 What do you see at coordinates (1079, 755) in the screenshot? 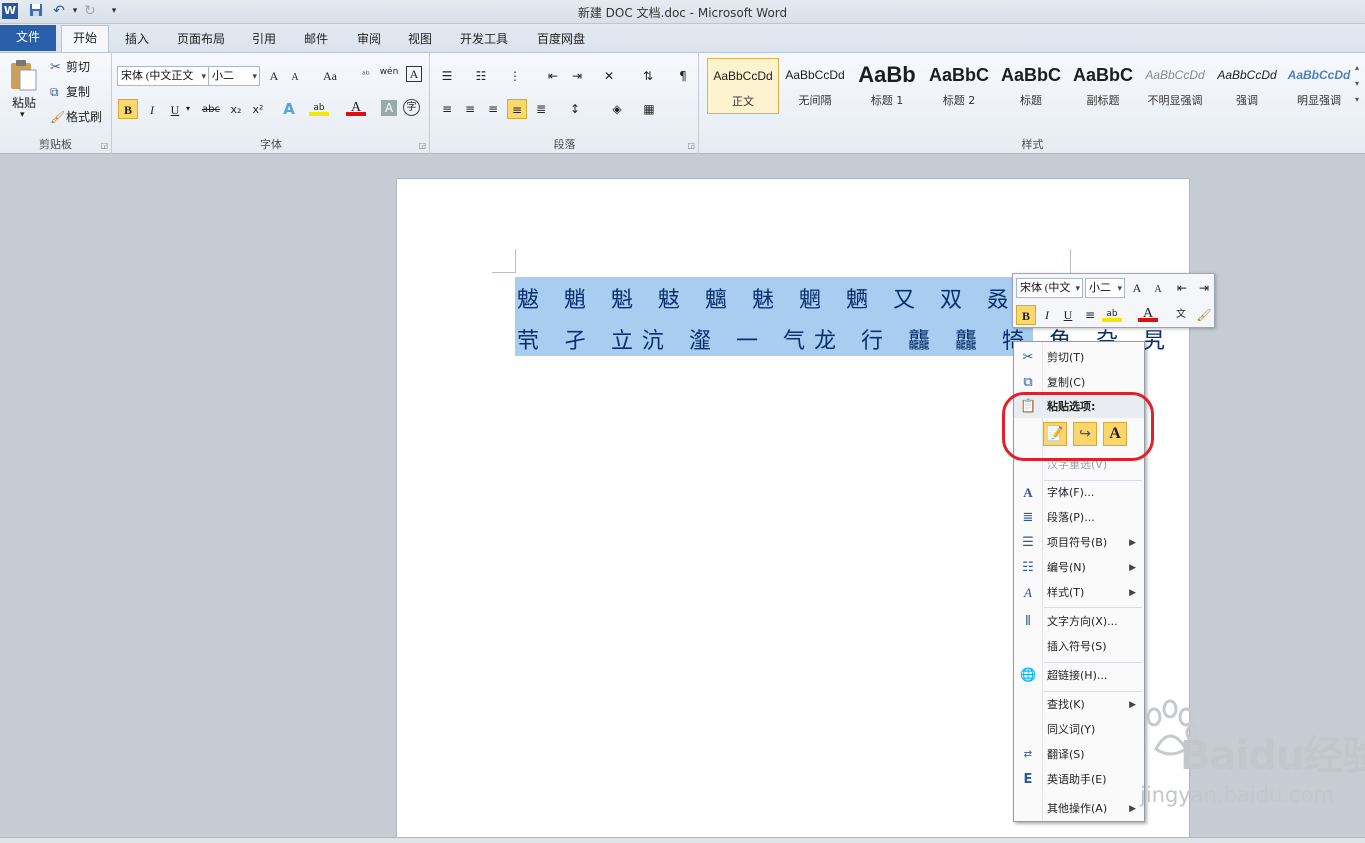
I see `menu-item-translate: ⇄ 翻译(S)` at bounding box center [1079, 755].